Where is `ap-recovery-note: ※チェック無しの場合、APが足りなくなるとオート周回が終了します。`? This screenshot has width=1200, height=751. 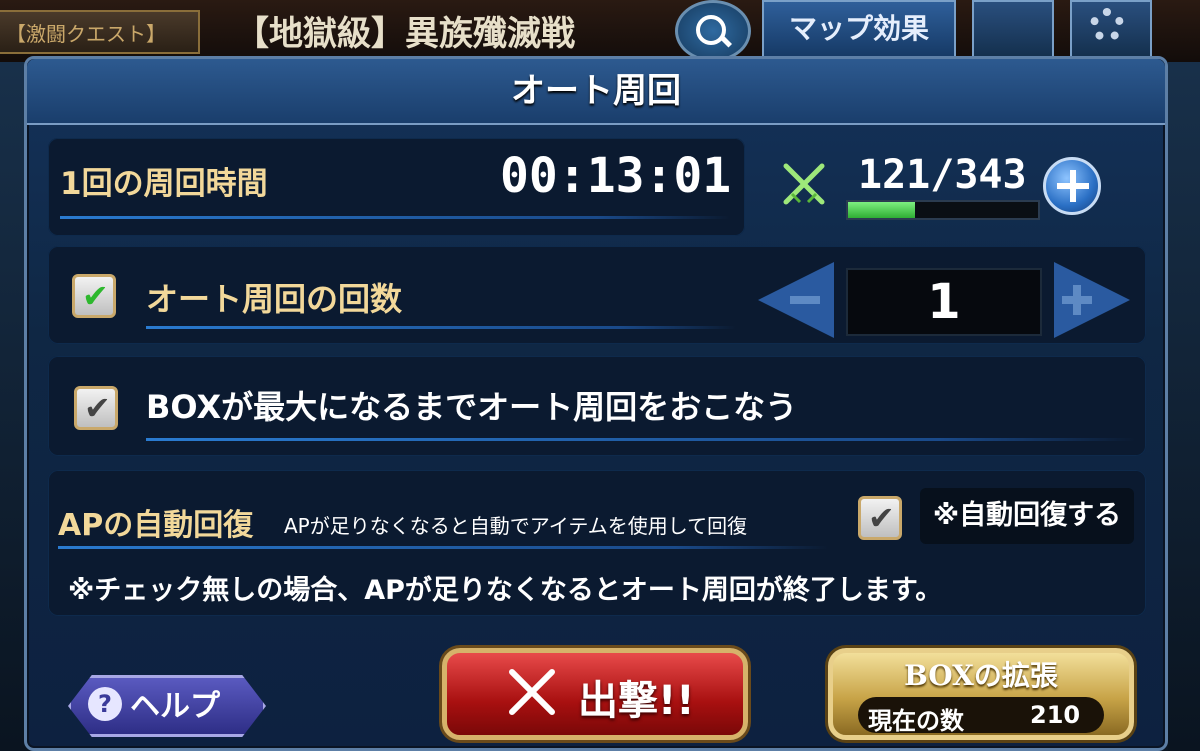 ap-recovery-note: ※チェック無しの場合、APが足りなくなるとオート周回が終了します。 is located at coordinates (505, 590).